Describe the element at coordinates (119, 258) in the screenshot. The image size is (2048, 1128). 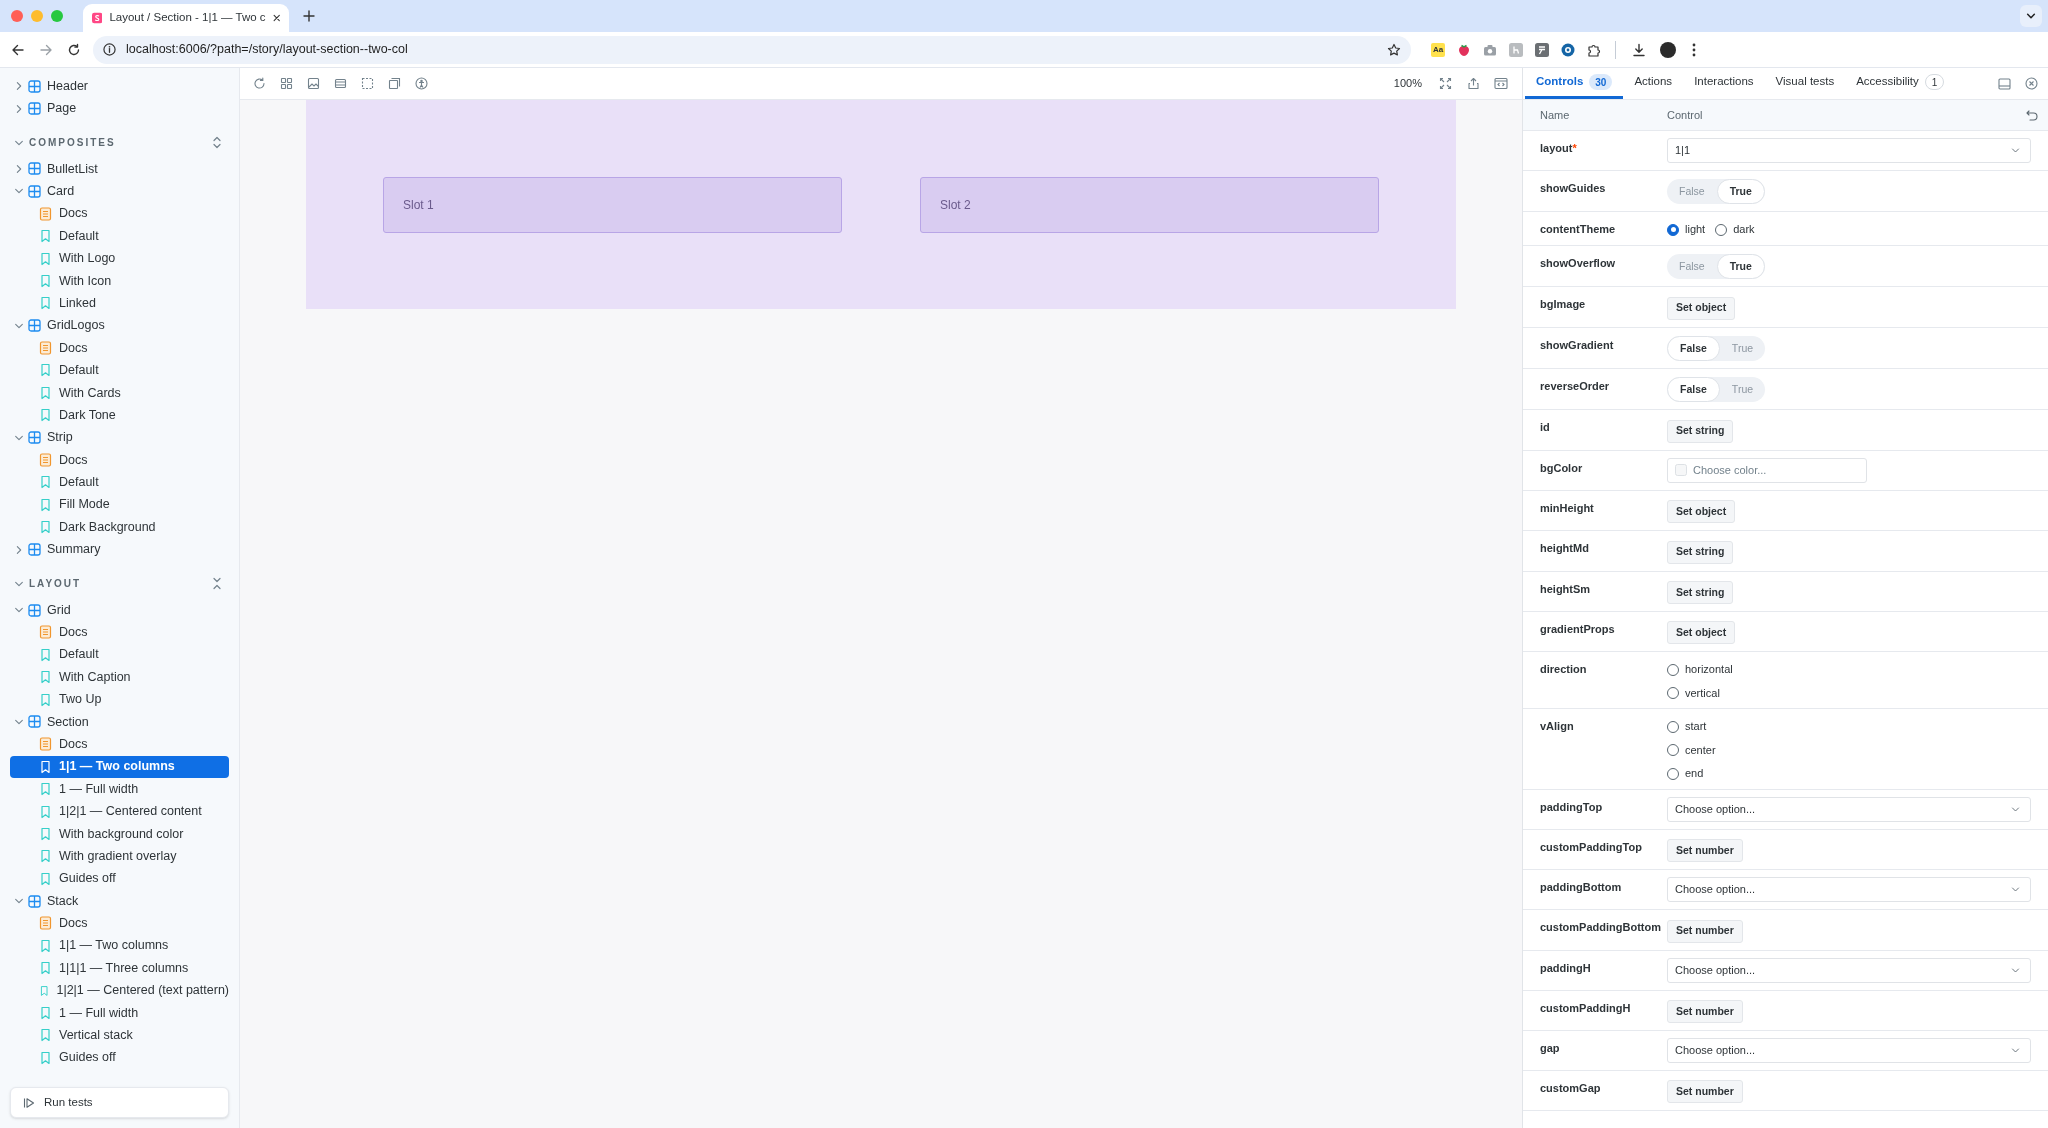
I see `tree-item: With Logo` at that location.